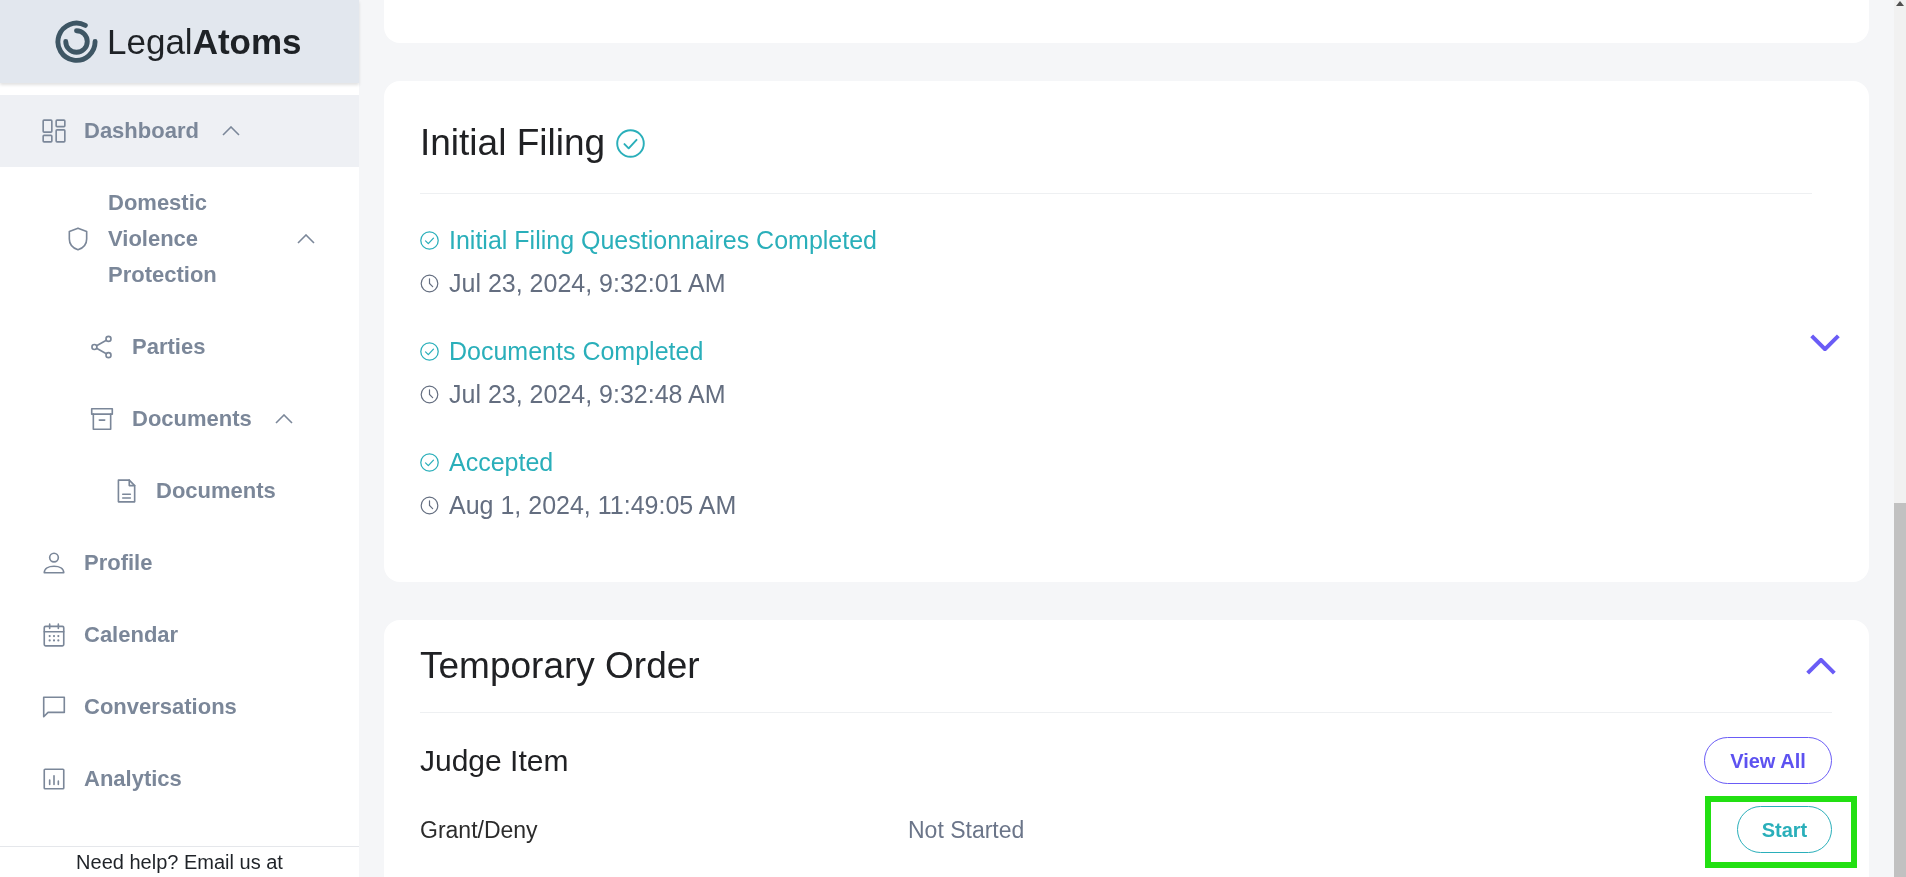 This screenshot has width=1906, height=877. What do you see at coordinates (494, 760) in the screenshot?
I see `group-title: Judge Item` at bounding box center [494, 760].